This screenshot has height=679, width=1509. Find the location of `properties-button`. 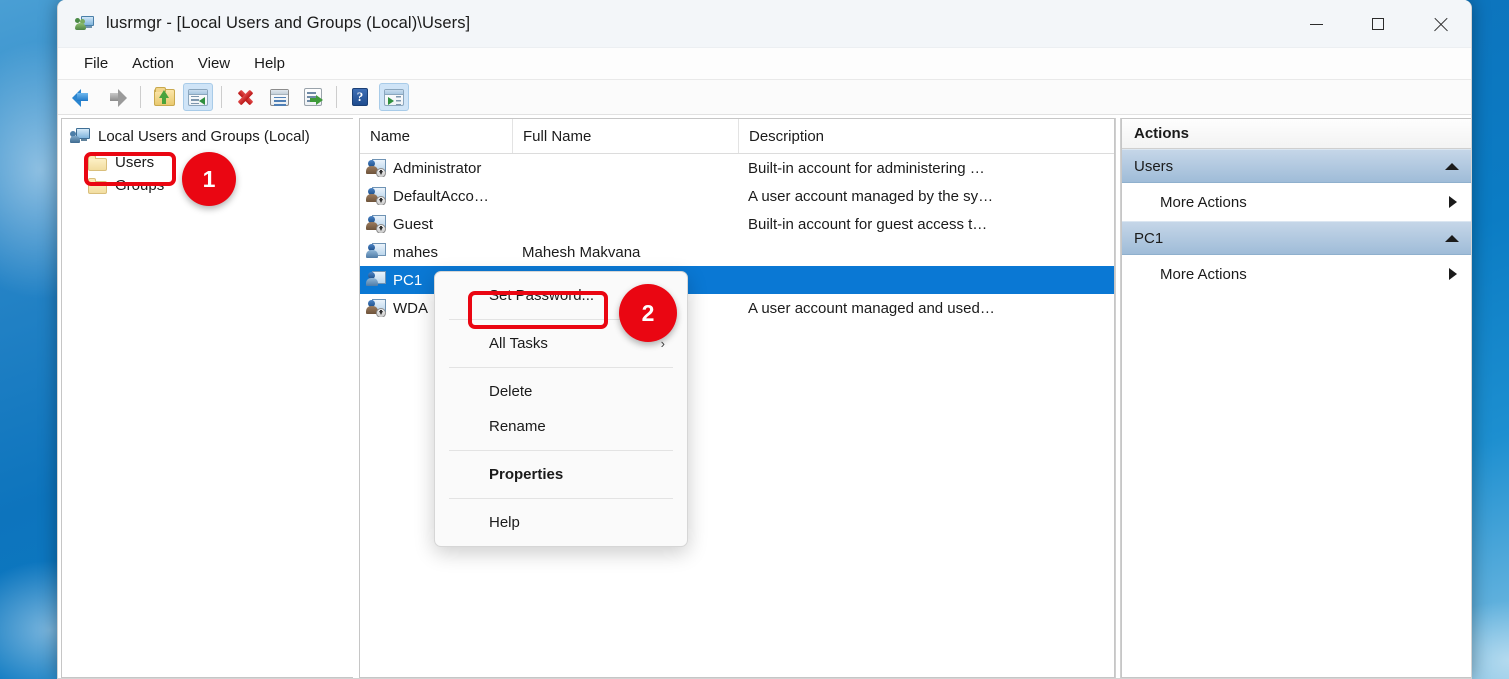

properties-button is located at coordinates (279, 97).